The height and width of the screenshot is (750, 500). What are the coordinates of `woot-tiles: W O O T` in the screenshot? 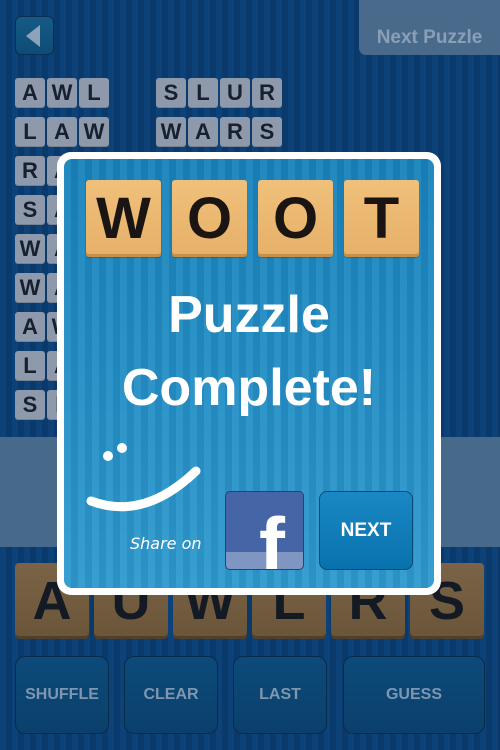 It's located at (252, 218).